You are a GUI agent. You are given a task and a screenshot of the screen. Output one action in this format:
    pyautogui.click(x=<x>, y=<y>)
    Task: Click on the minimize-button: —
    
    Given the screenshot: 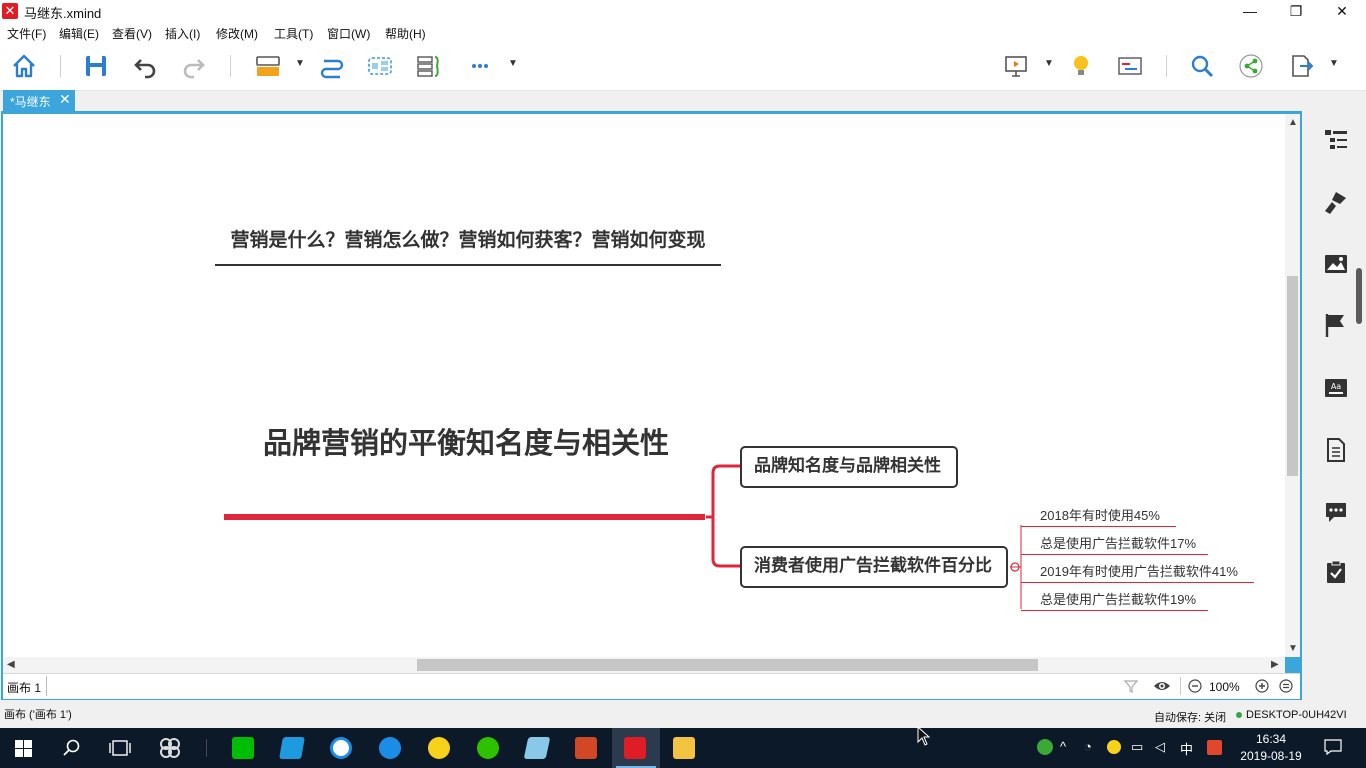 What is the action you would take?
    pyautogui.click(x=1250, y=11)
    